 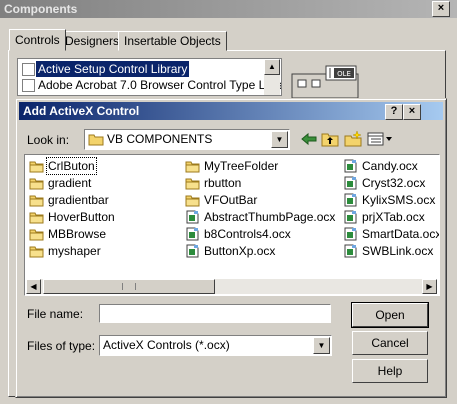 I want to click on file-item-name: gradientbar, so click(x=78, y=200).